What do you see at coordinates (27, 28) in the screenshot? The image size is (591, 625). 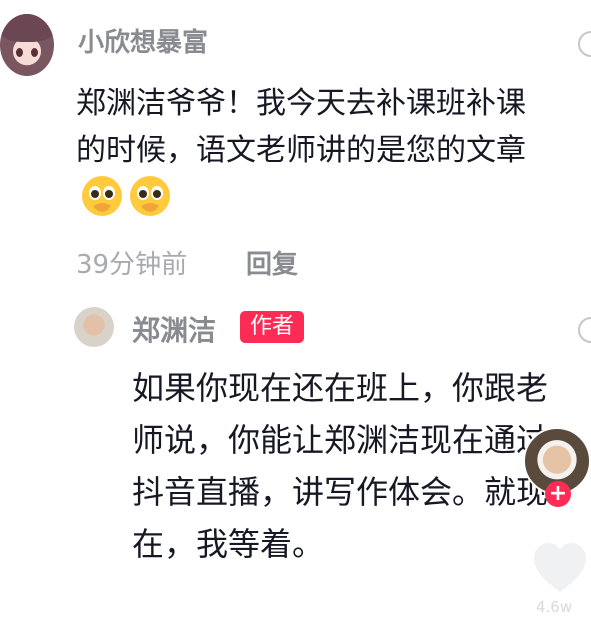 I see `avatar-hair` at bounding box center [27, 28].